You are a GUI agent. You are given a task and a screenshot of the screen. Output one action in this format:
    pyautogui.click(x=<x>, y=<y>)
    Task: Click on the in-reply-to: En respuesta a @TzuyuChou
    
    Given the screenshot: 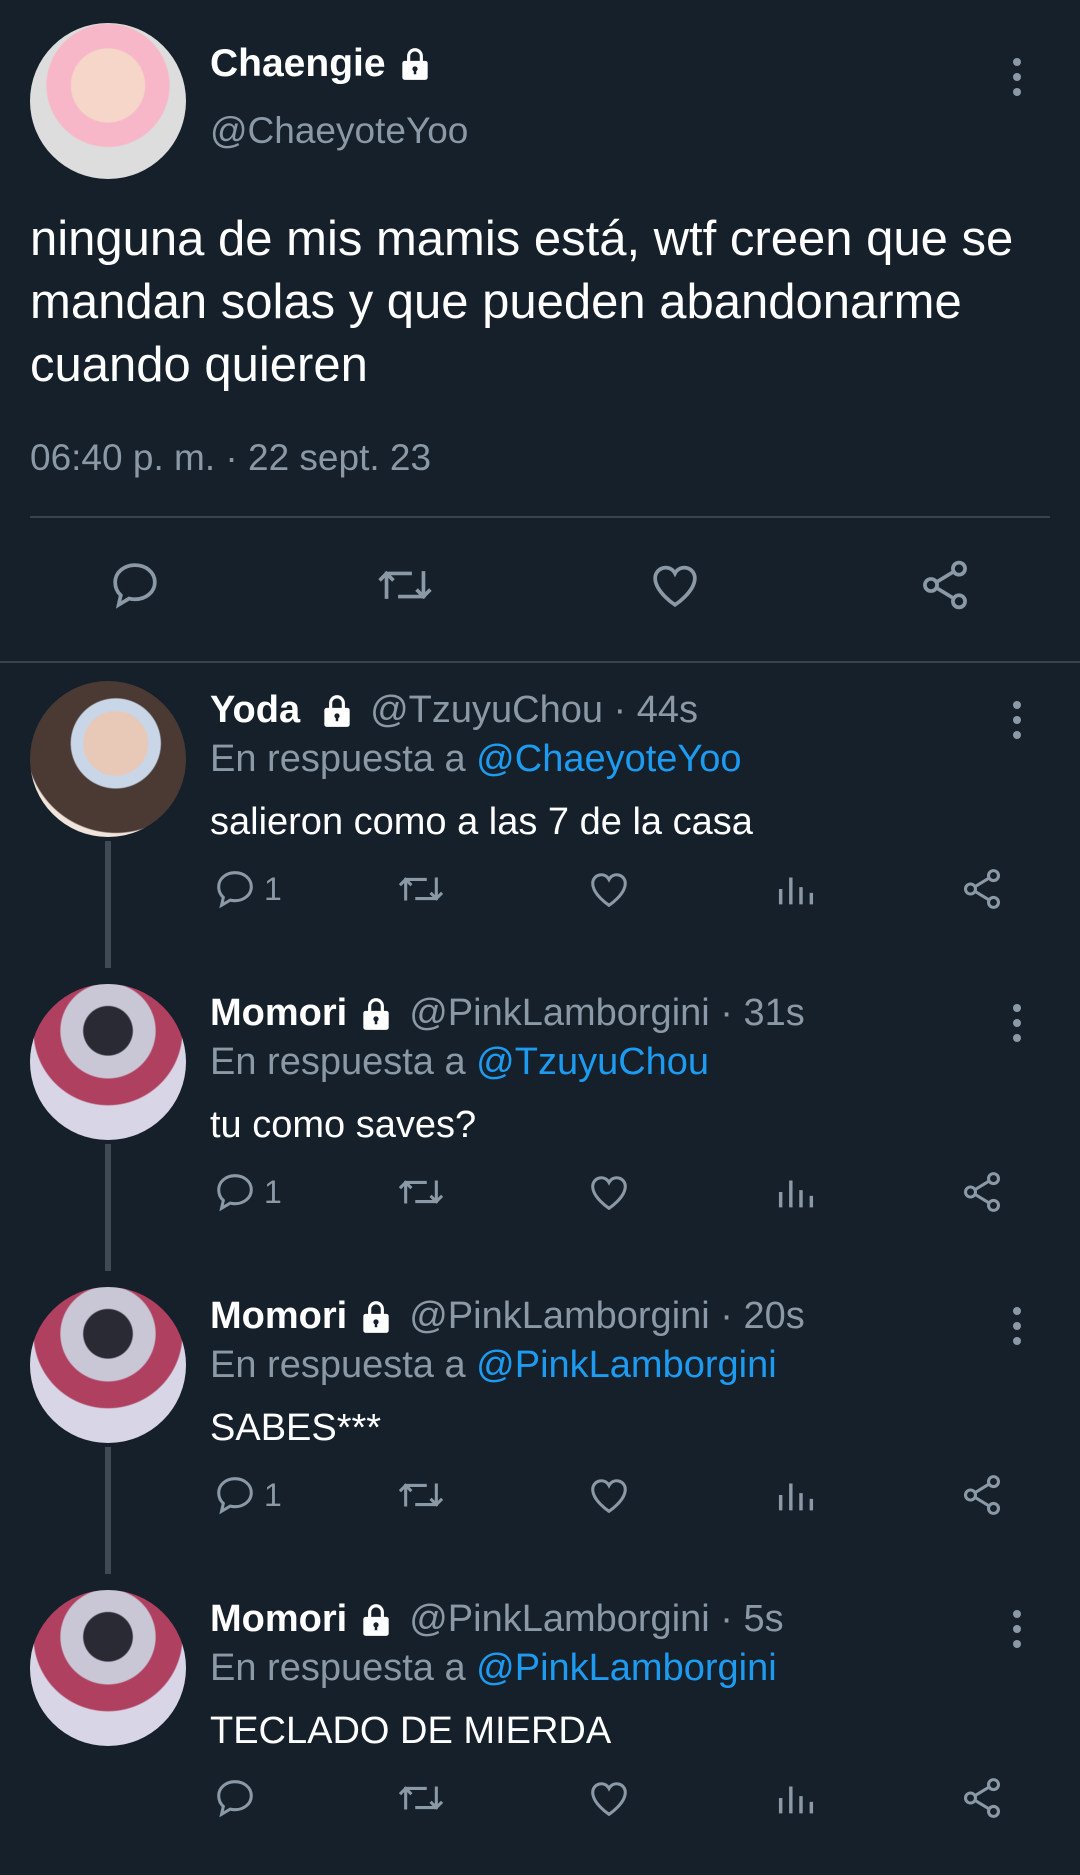 What is the action you would take?
    pyautogui.click(x=459, y=1062)
    